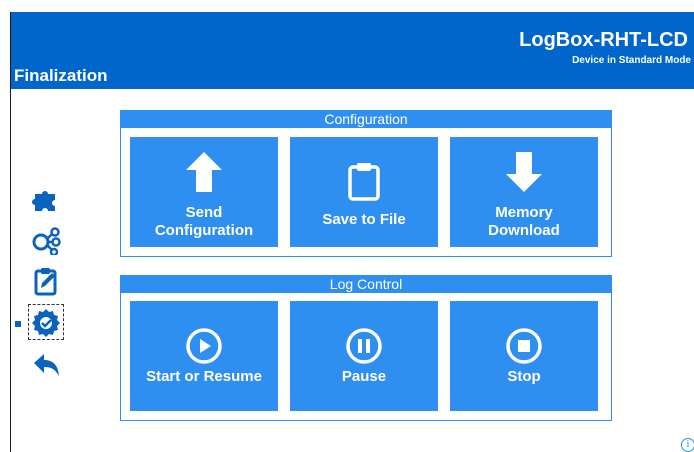 The width and height of the screenshot is (694, 452). I want to click on stop-circle-icon, so click(524, 346).